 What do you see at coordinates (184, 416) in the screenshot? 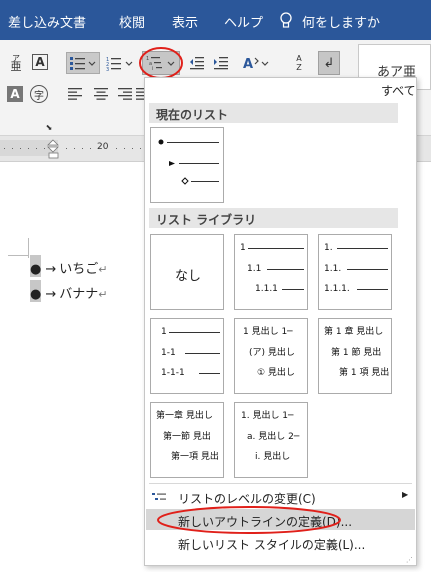
I see `level-1-label: 第一章 見出し` at bounding box center [184, 416].